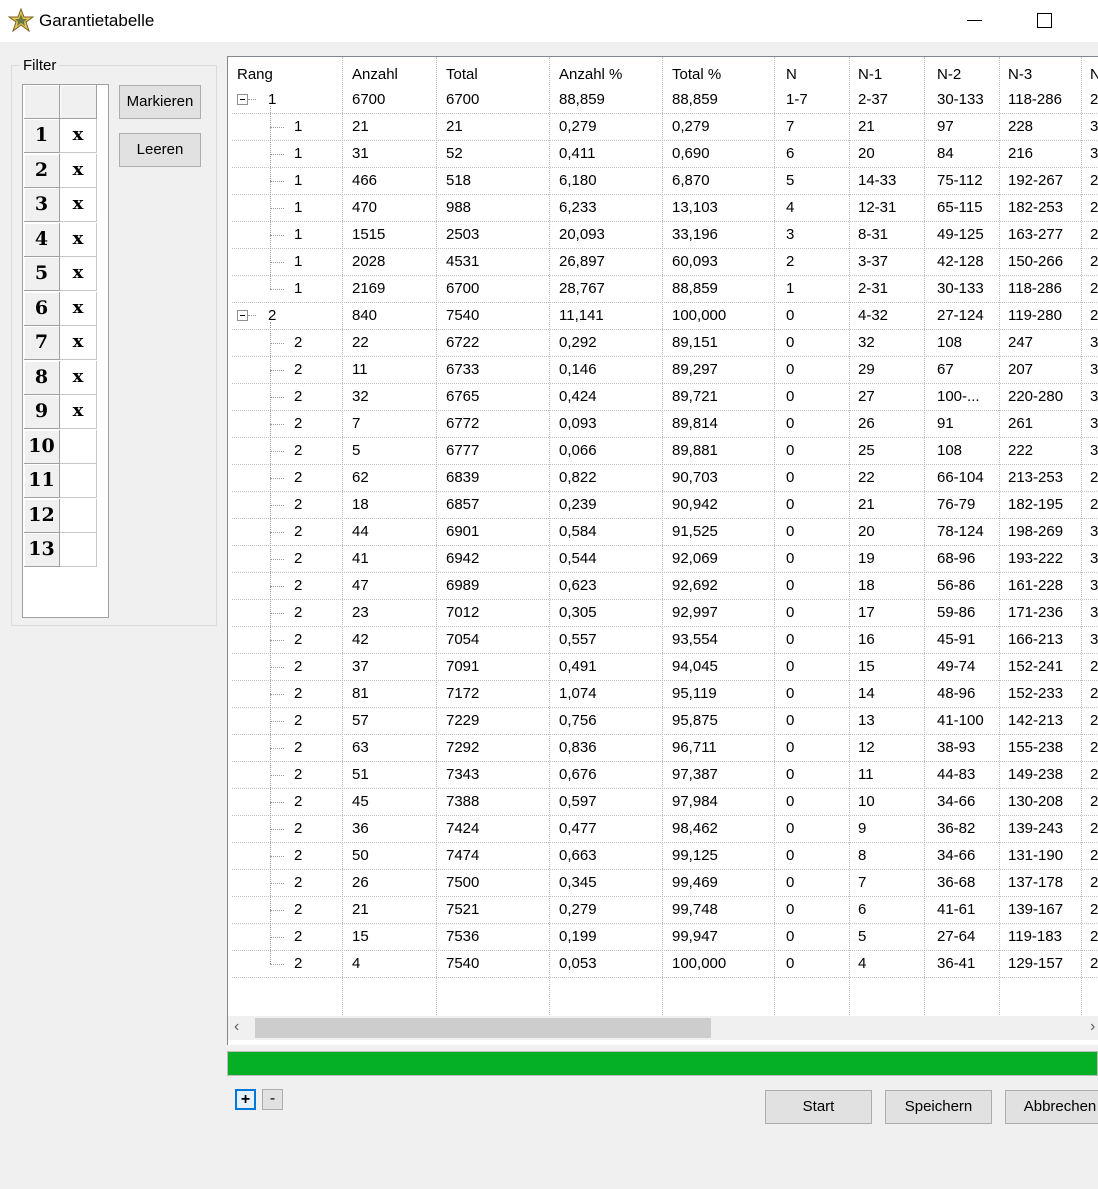 This screenshot has height=1189, width=1098. Describe the element at coordinates (695, 828) in the screenshot. I see `table-cell-total-pct: 98,462` at that location.